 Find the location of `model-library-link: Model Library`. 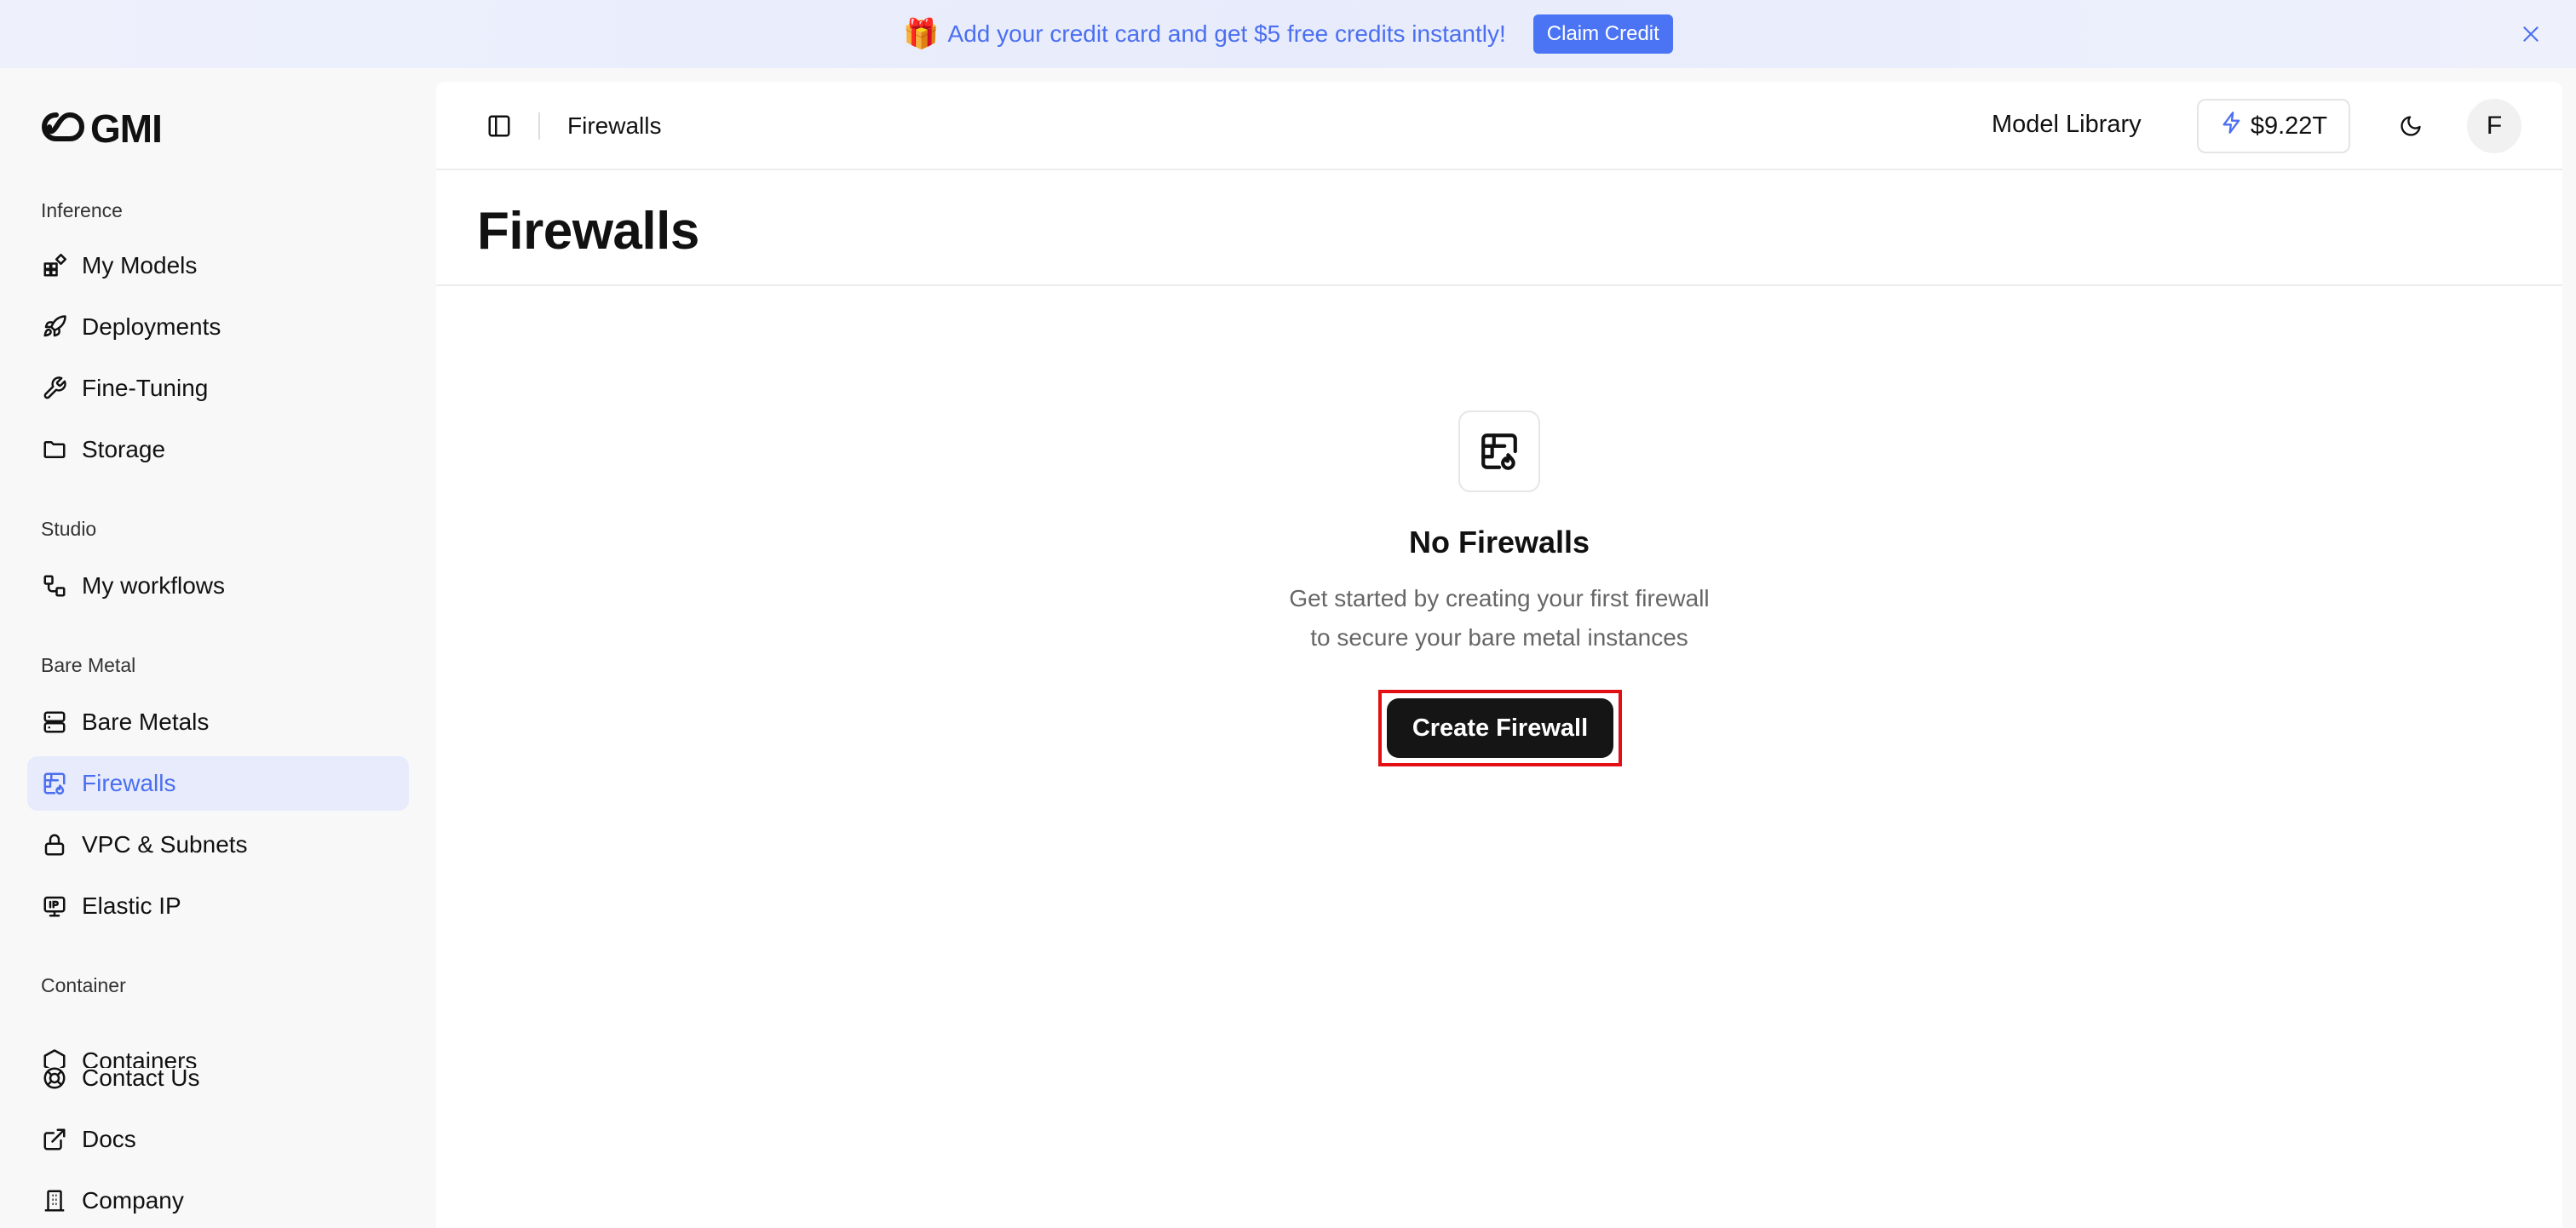

model-library-link: Model Library is located at coordinates (2067, 125).